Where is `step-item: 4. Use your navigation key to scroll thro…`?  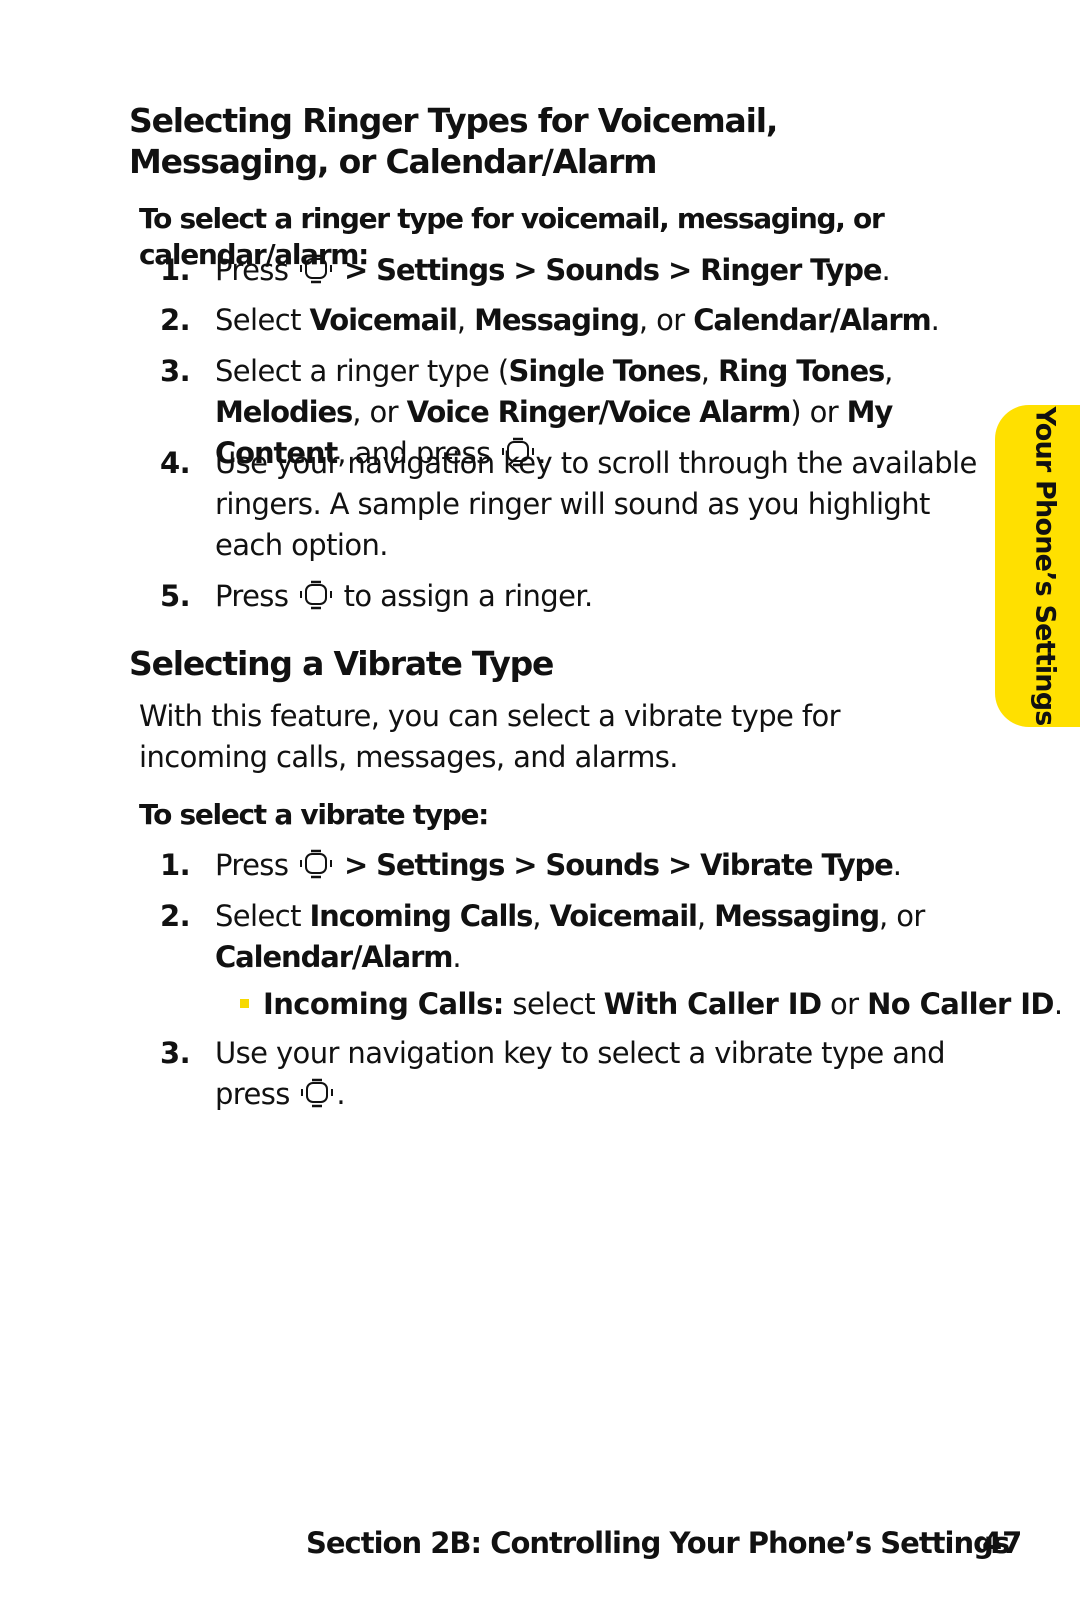
step-item: 4. Use your navigation key to scroll thro… is located at coordinates (570, 504).